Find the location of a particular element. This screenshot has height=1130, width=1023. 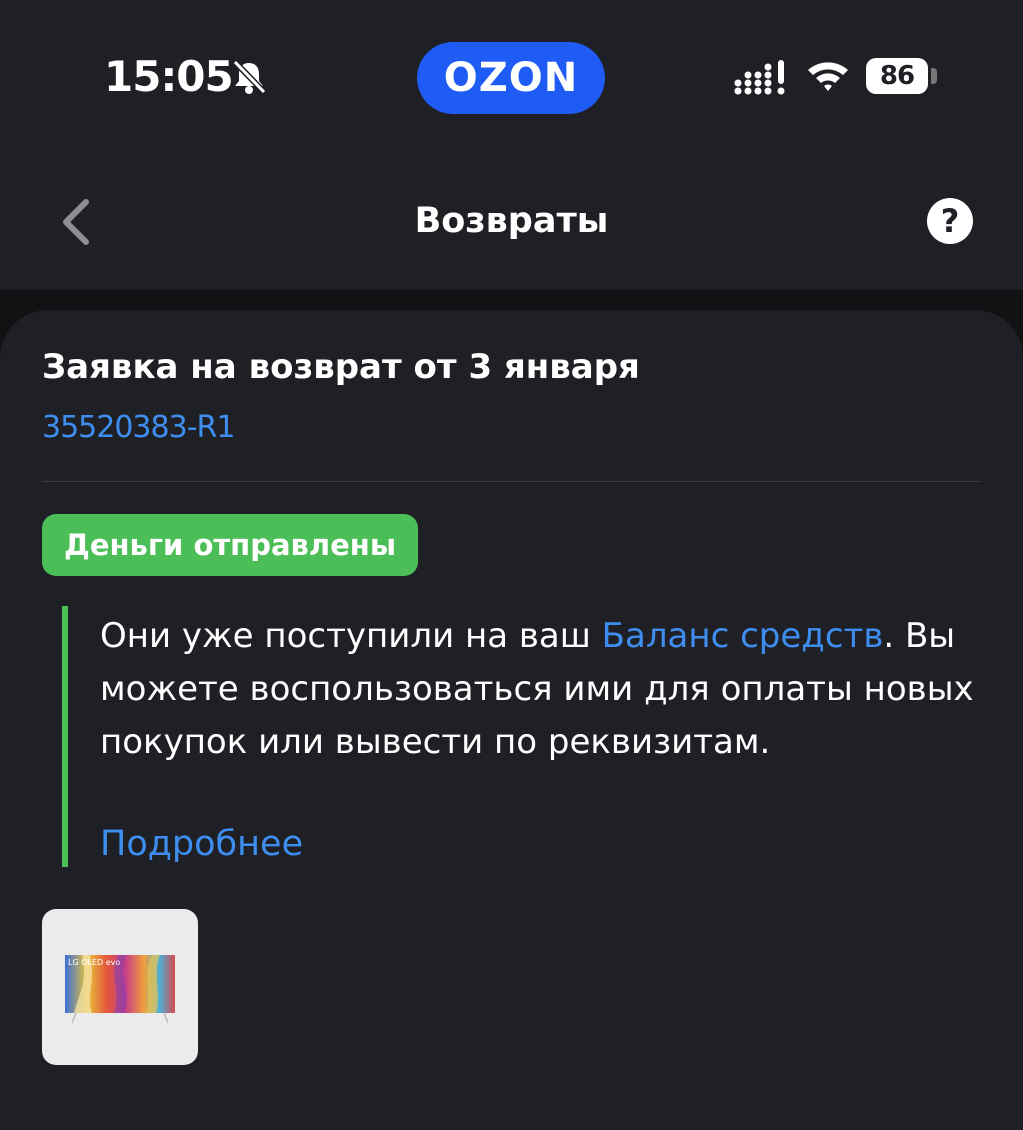

status-badge: Деньги отправлены is located at coordinates (230, 545).